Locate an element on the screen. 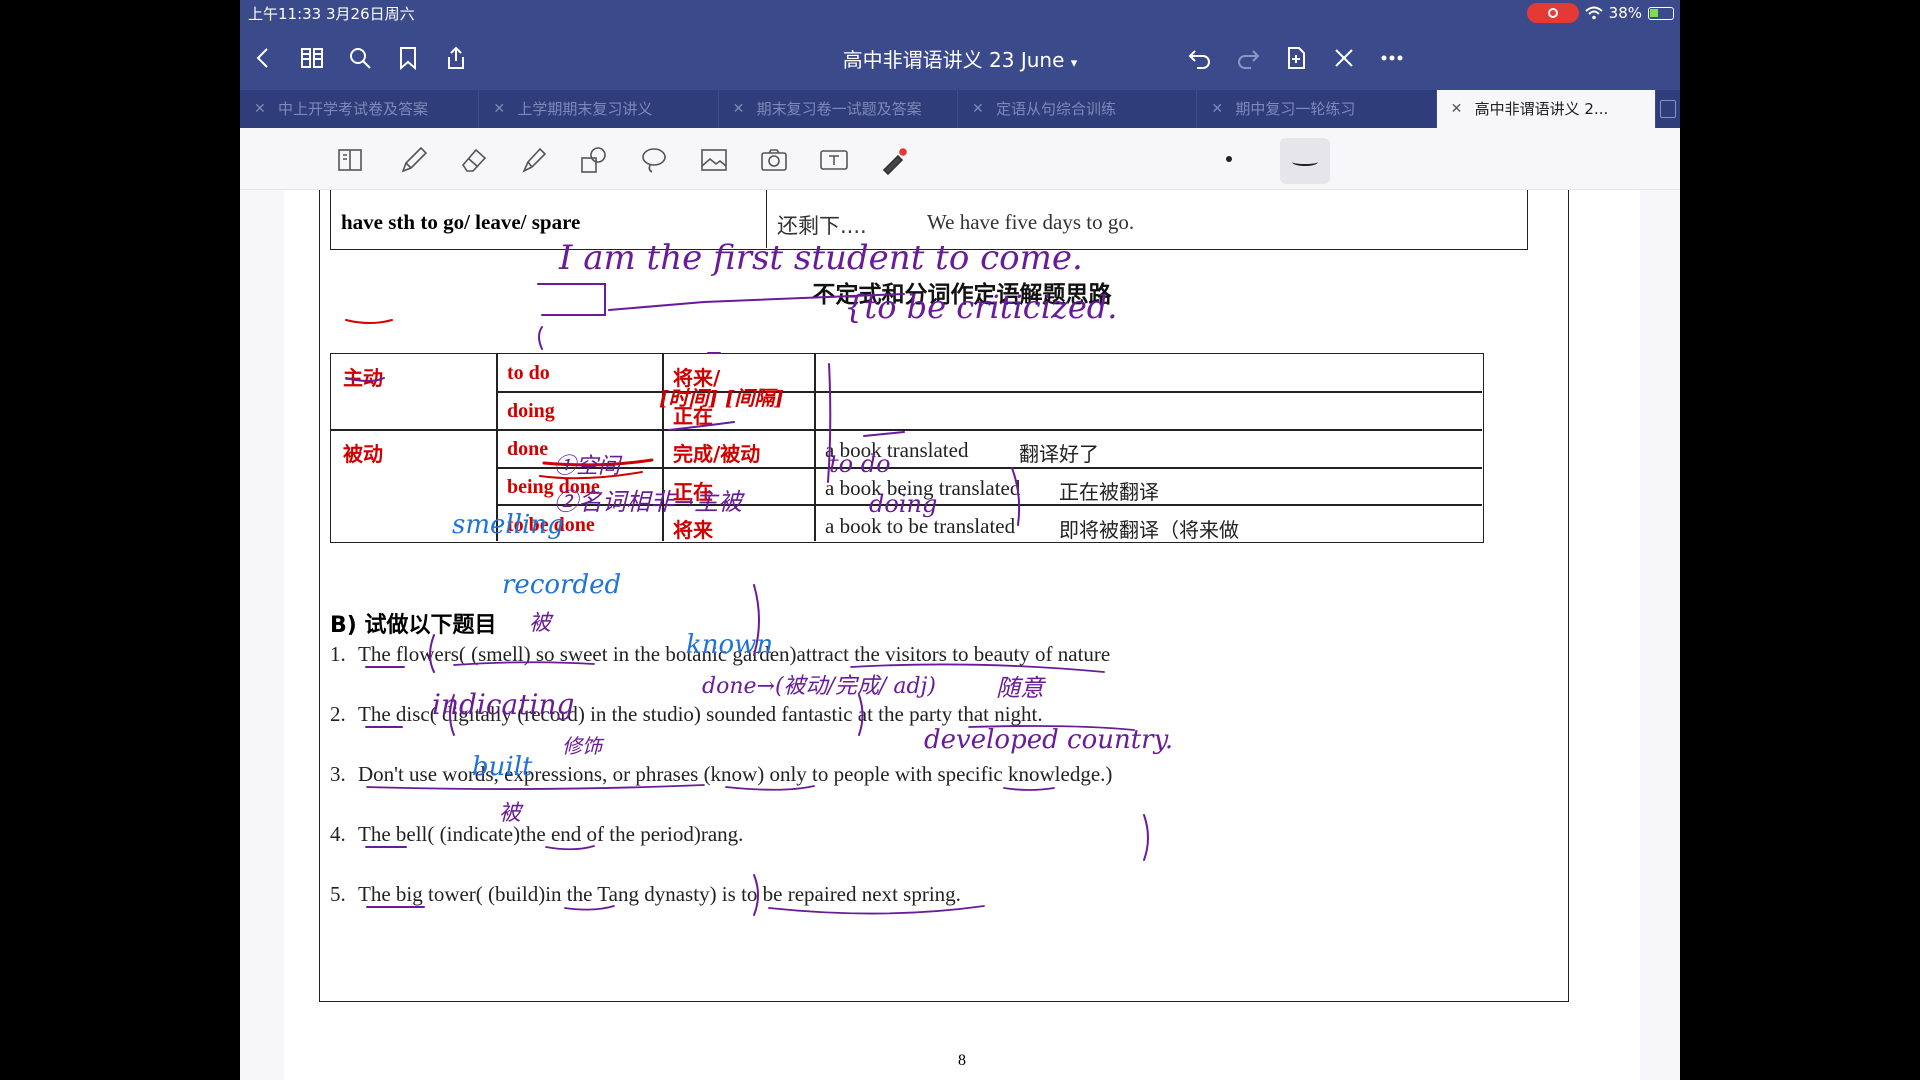 Image resolution: width=1920 pixels, height=1080 pixels. bookmark-button is located at coordinates (408, 58).